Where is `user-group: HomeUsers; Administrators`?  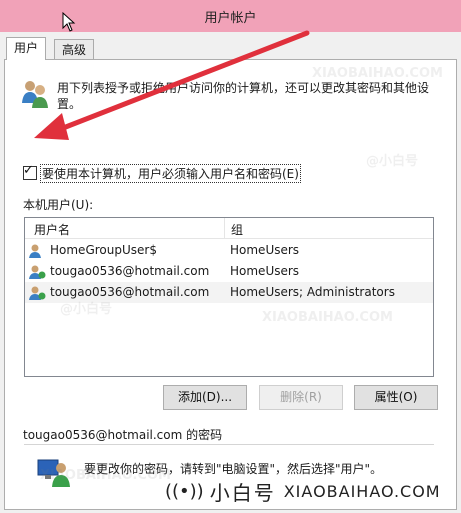
user-group: HomeUsers; Administrators is located at coordinates (312, 292).